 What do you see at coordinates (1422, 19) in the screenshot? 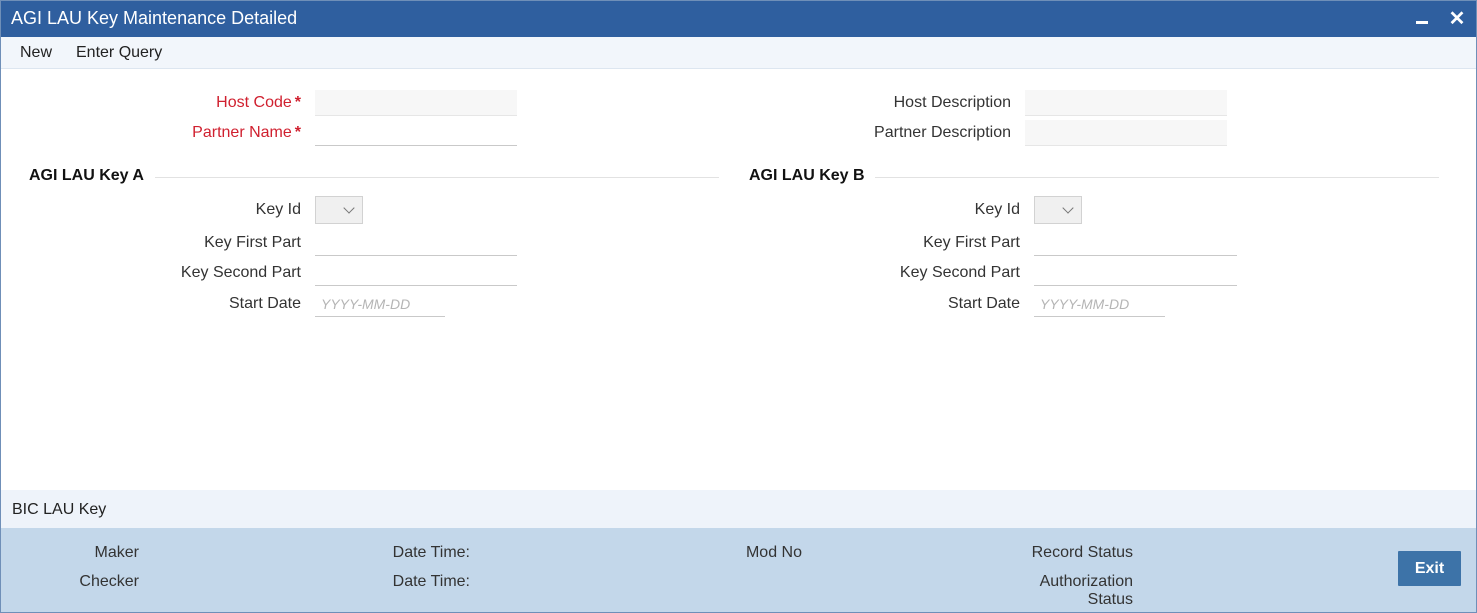
I see `minimize-icon` at bounding box center [1422, 19].